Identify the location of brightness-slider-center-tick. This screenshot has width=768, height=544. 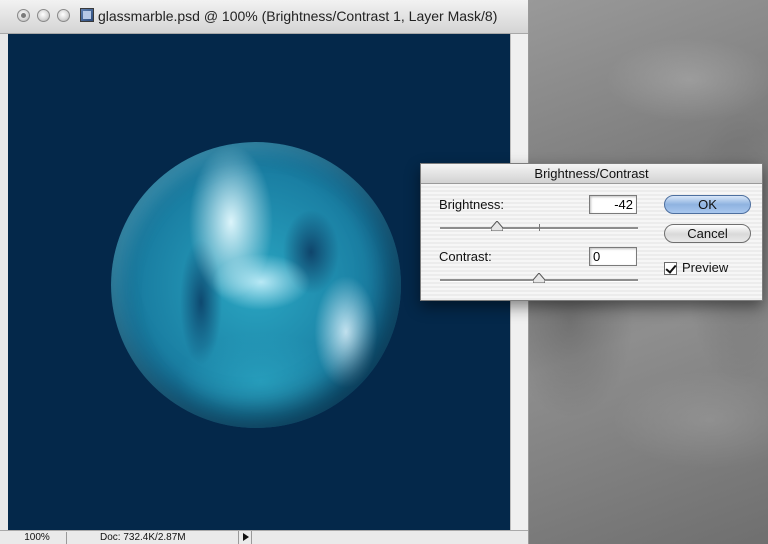
(539, 227).